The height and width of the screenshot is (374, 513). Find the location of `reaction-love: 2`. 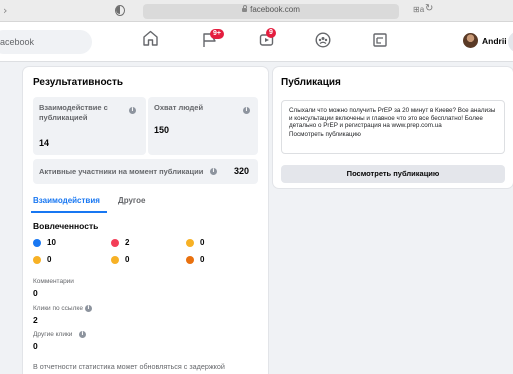

reaction-love: 2 is located at coordinates (120, 242).